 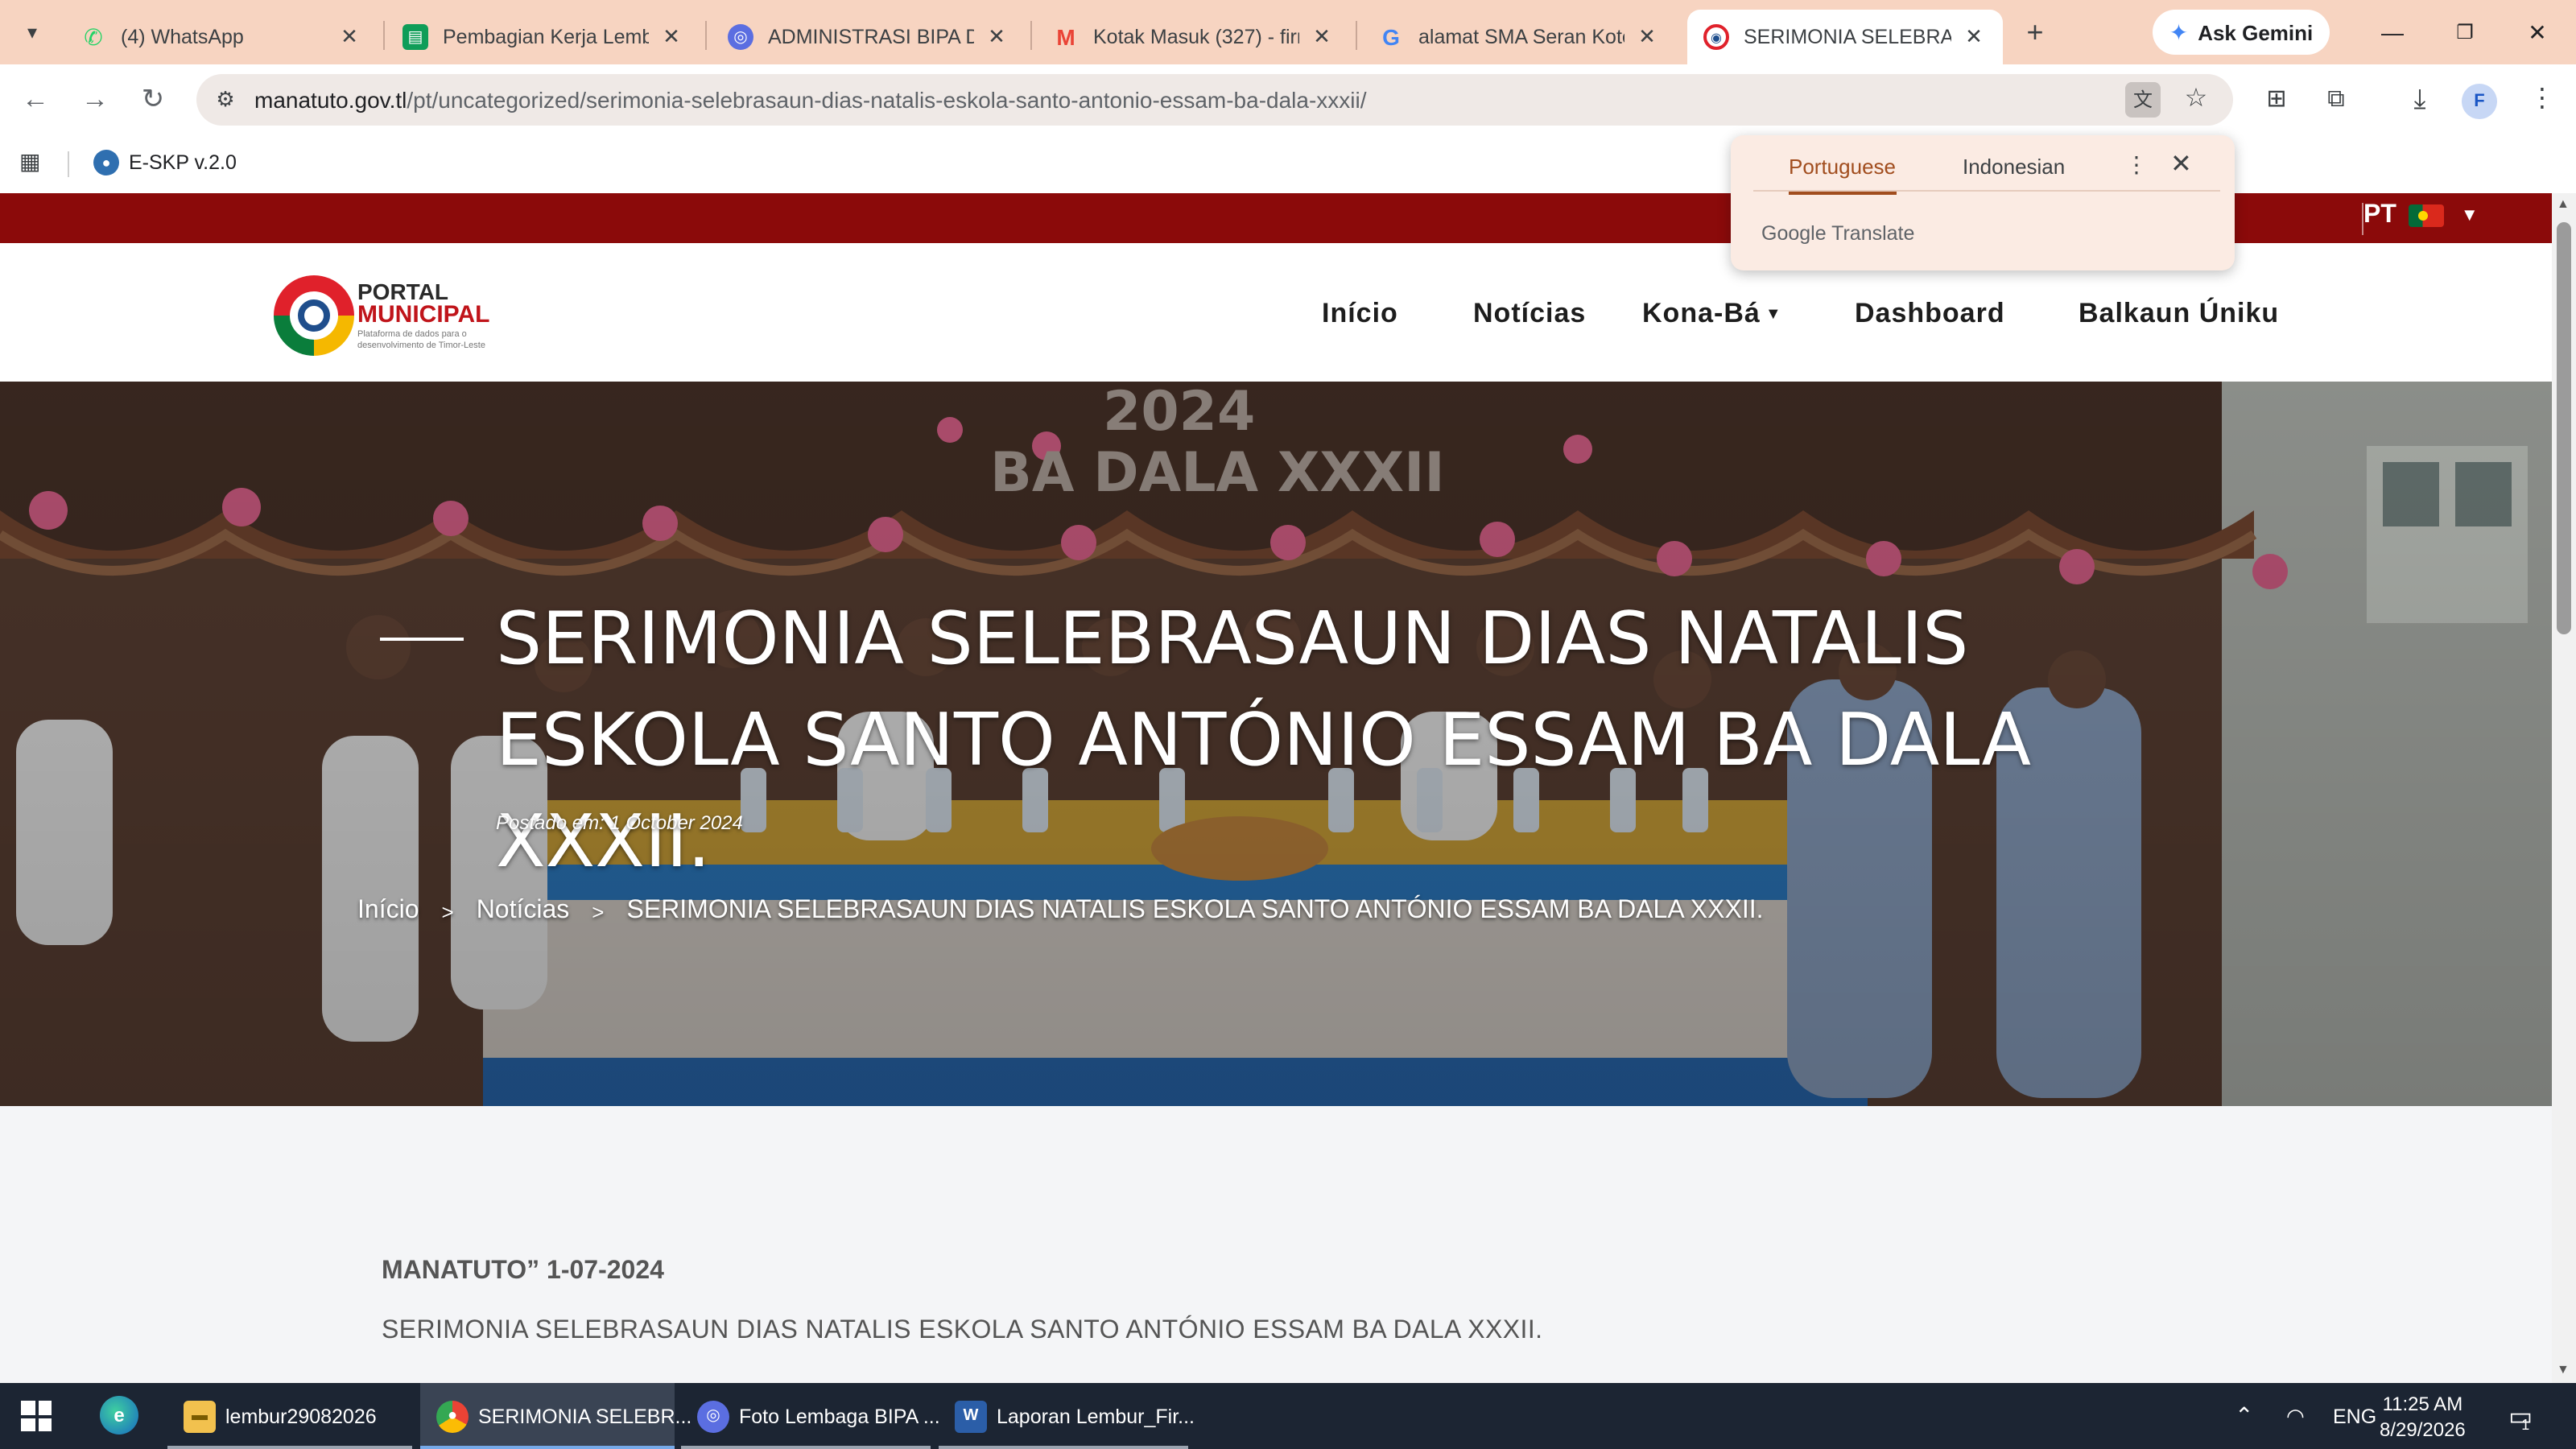 I want to click on notification-icon: ▭ 1, so click(x=2520, y=1416).